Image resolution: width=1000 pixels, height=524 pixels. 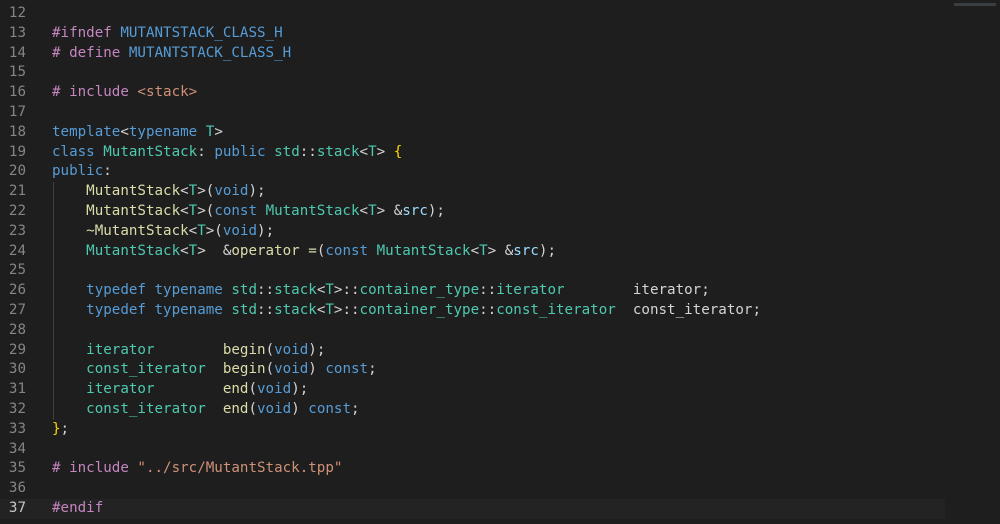 I want to click on code-token: stack, so click(x=338, y=151).